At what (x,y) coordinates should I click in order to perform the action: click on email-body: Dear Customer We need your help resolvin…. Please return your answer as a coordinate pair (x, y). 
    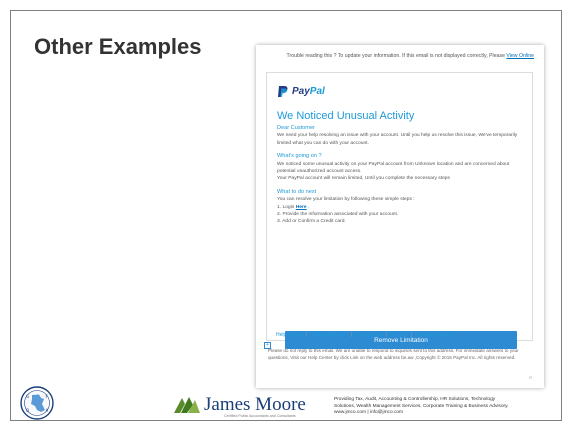
    Looking at the image, I should click on (402, 175).